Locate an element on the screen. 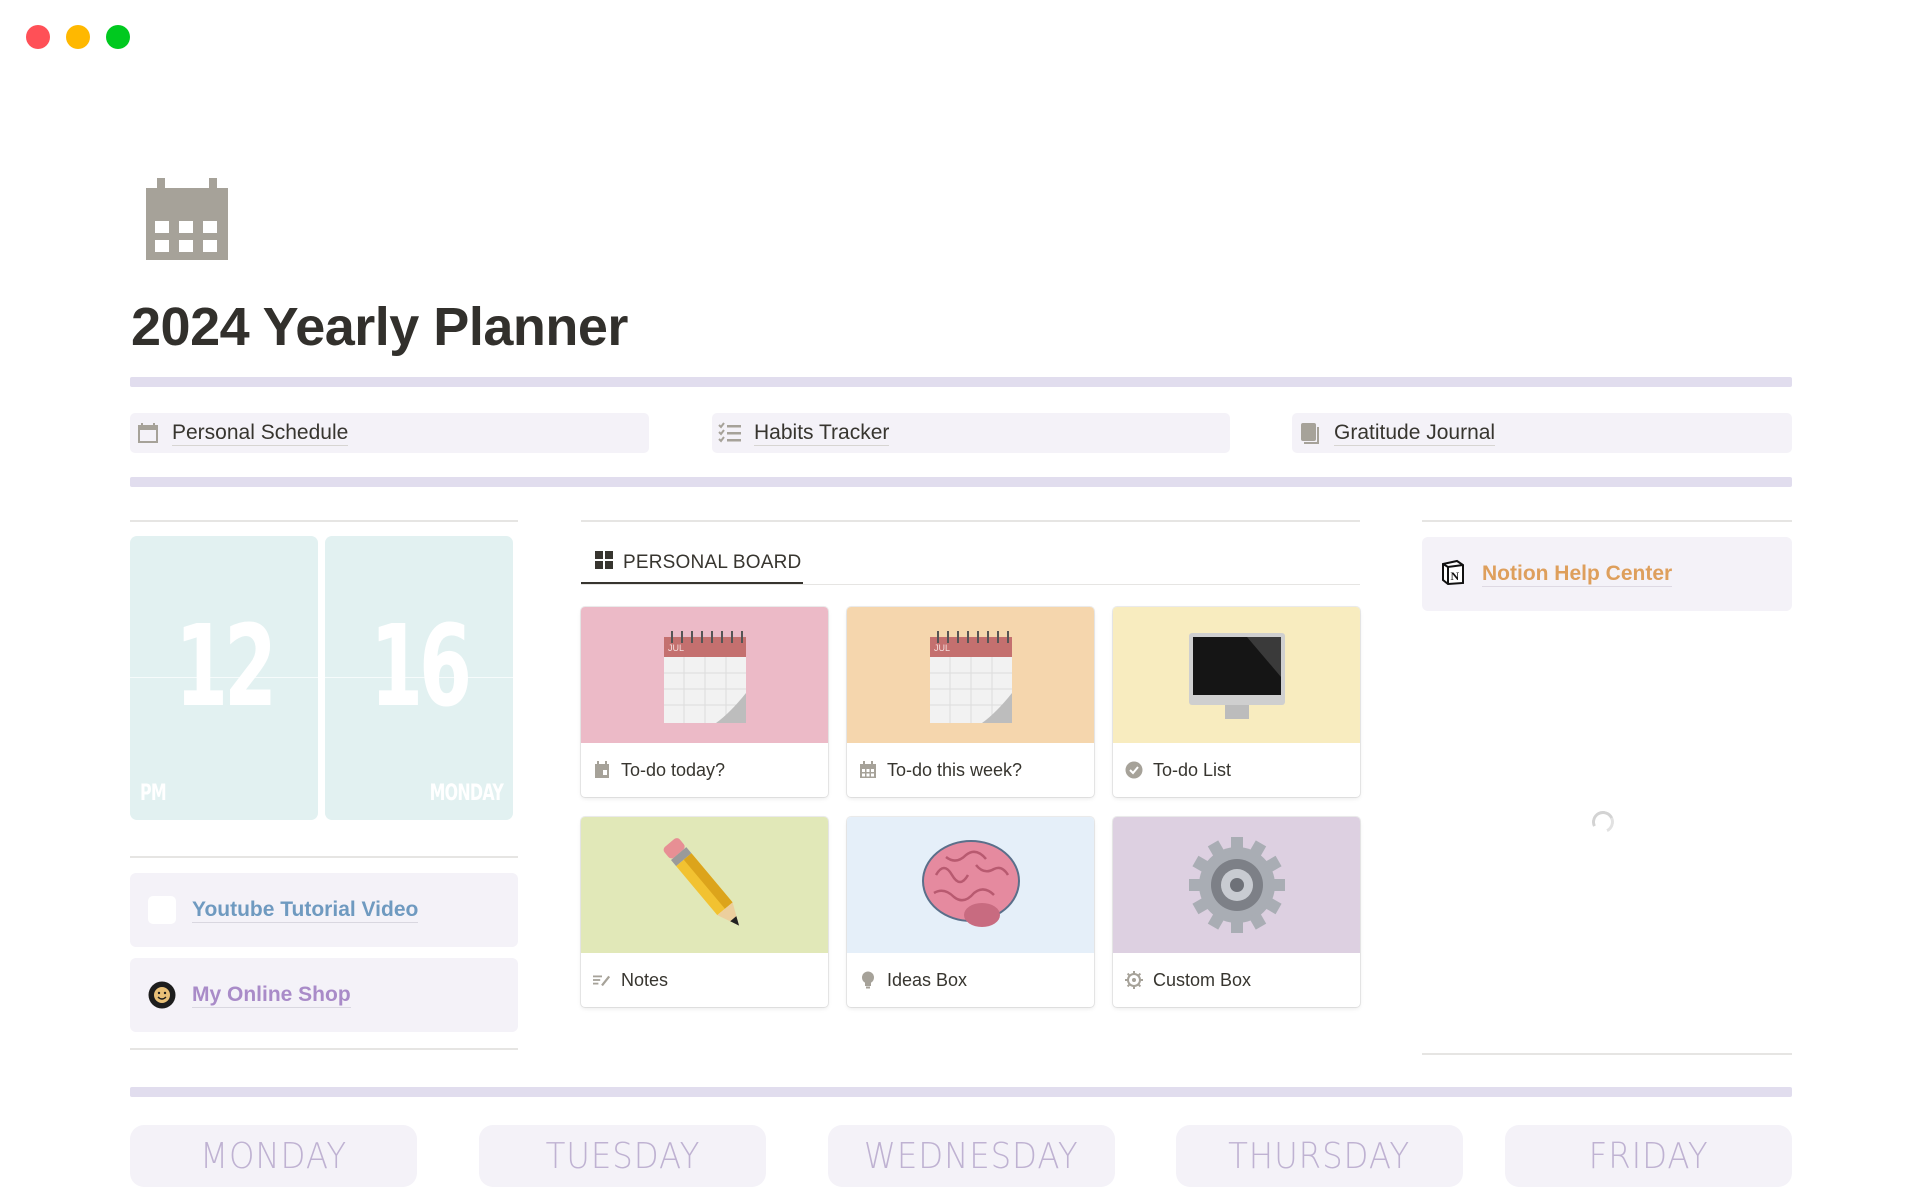 This screenshot has height=1200, width=1920. checklist-icon is located at coordinates (730, 433).